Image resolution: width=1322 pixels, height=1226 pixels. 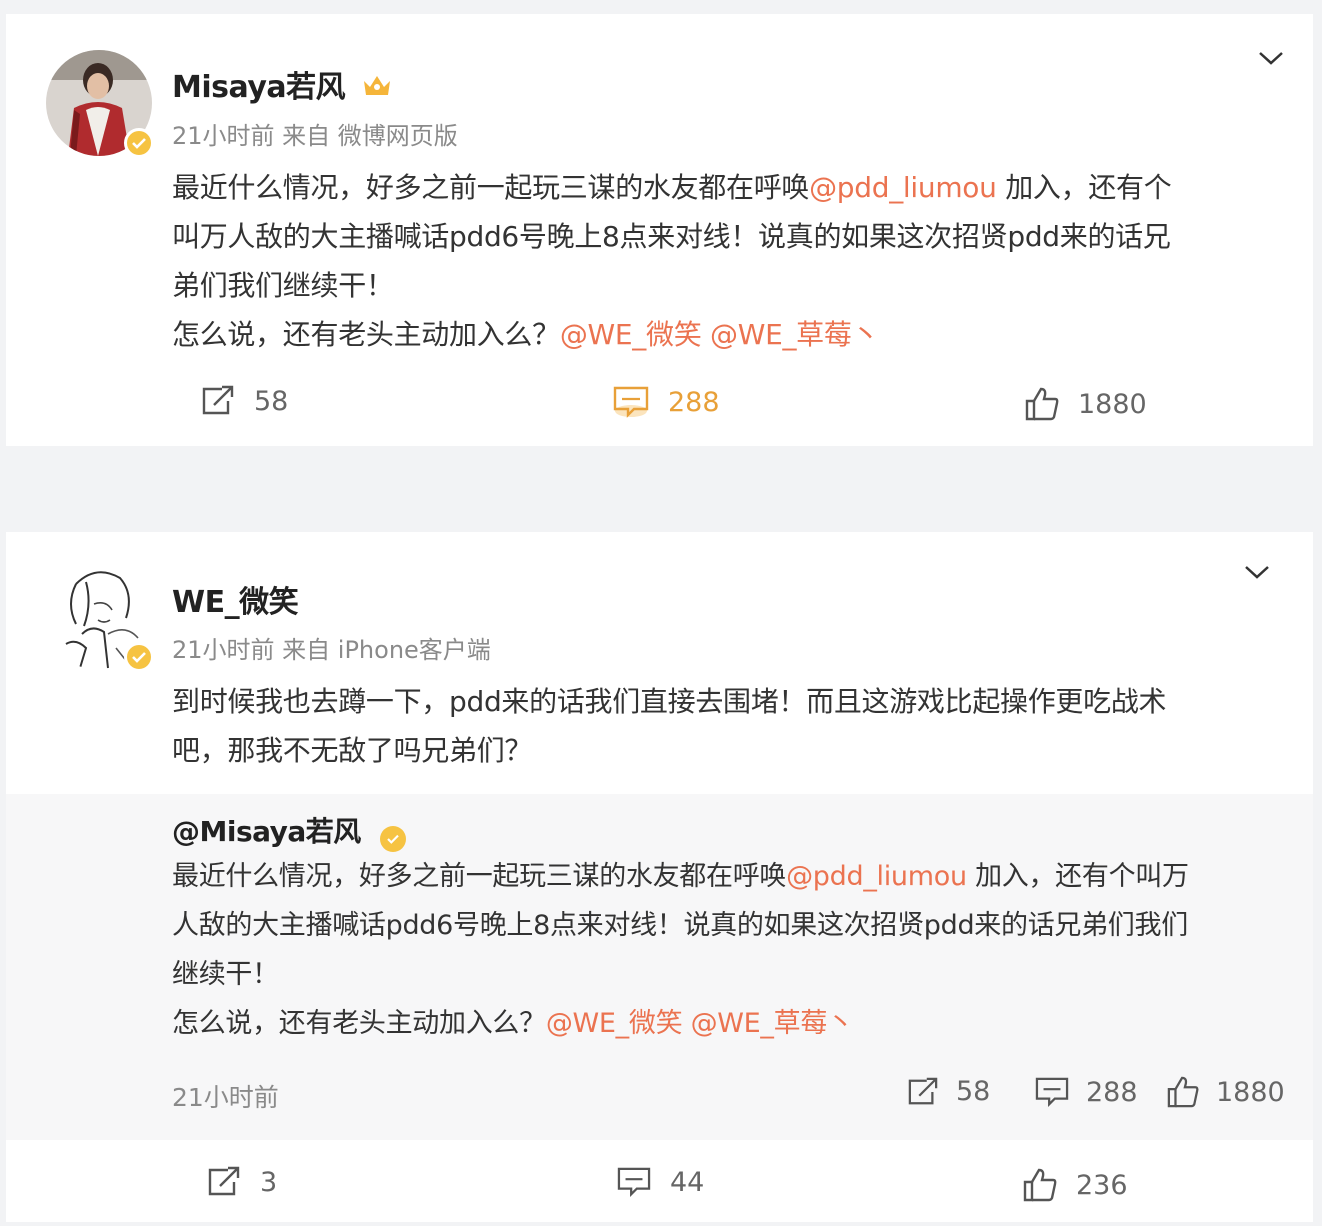 I want to click on quoted-author: @Misaya若风, so click(x=289, y=831).